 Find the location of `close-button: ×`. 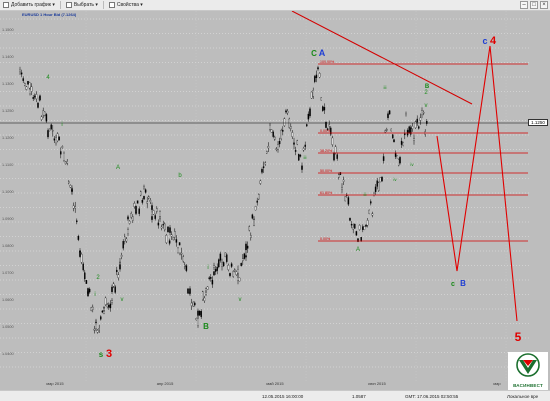

close-button: × is located at coordinates (544, 5).